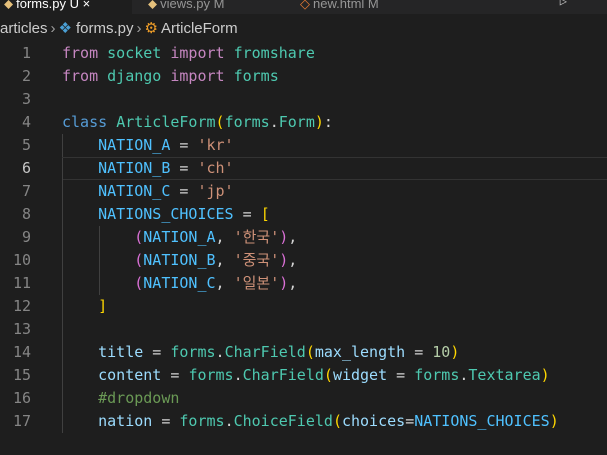 This screenshot has width=607, height=455. Describe the element at coordinates (208, 7) in the screenshot. I see `tab-views-py: ⬥ views.py M` at that location.